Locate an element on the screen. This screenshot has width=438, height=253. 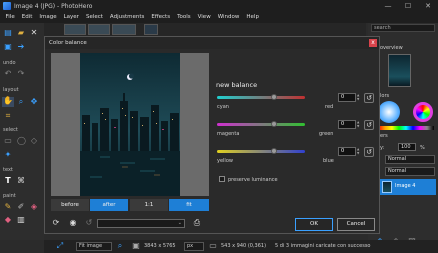
export-icon: ➔ is located at coordinates (21, 47).